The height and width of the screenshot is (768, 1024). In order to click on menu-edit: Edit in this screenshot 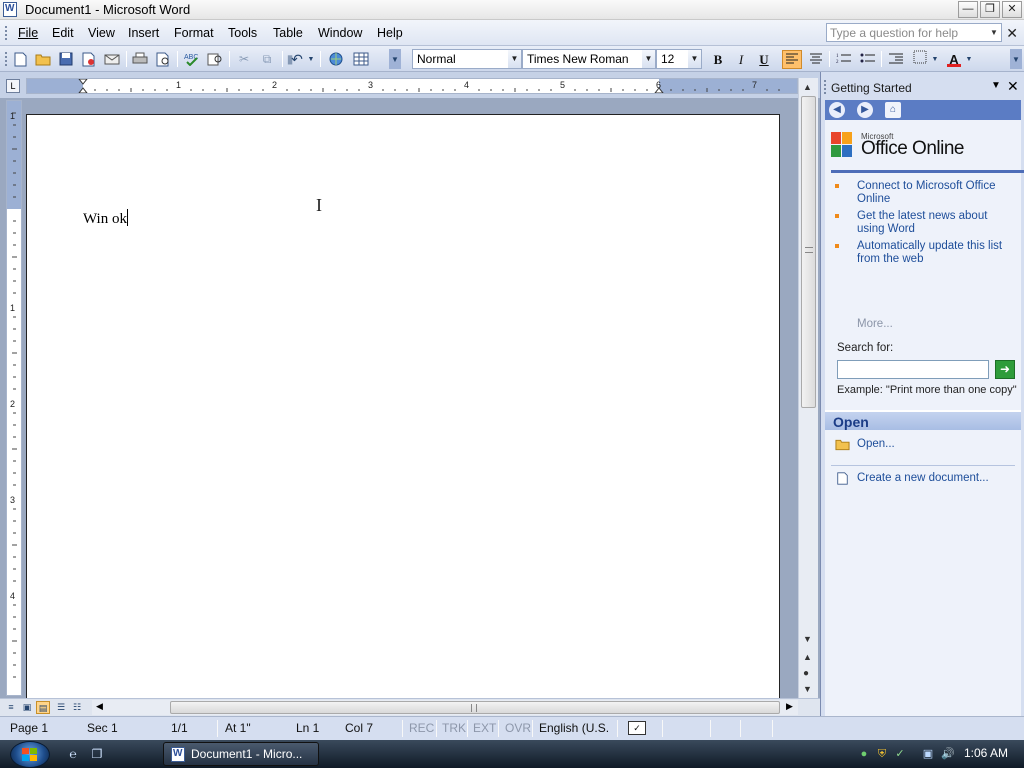, I will do `click(63, 33)`.